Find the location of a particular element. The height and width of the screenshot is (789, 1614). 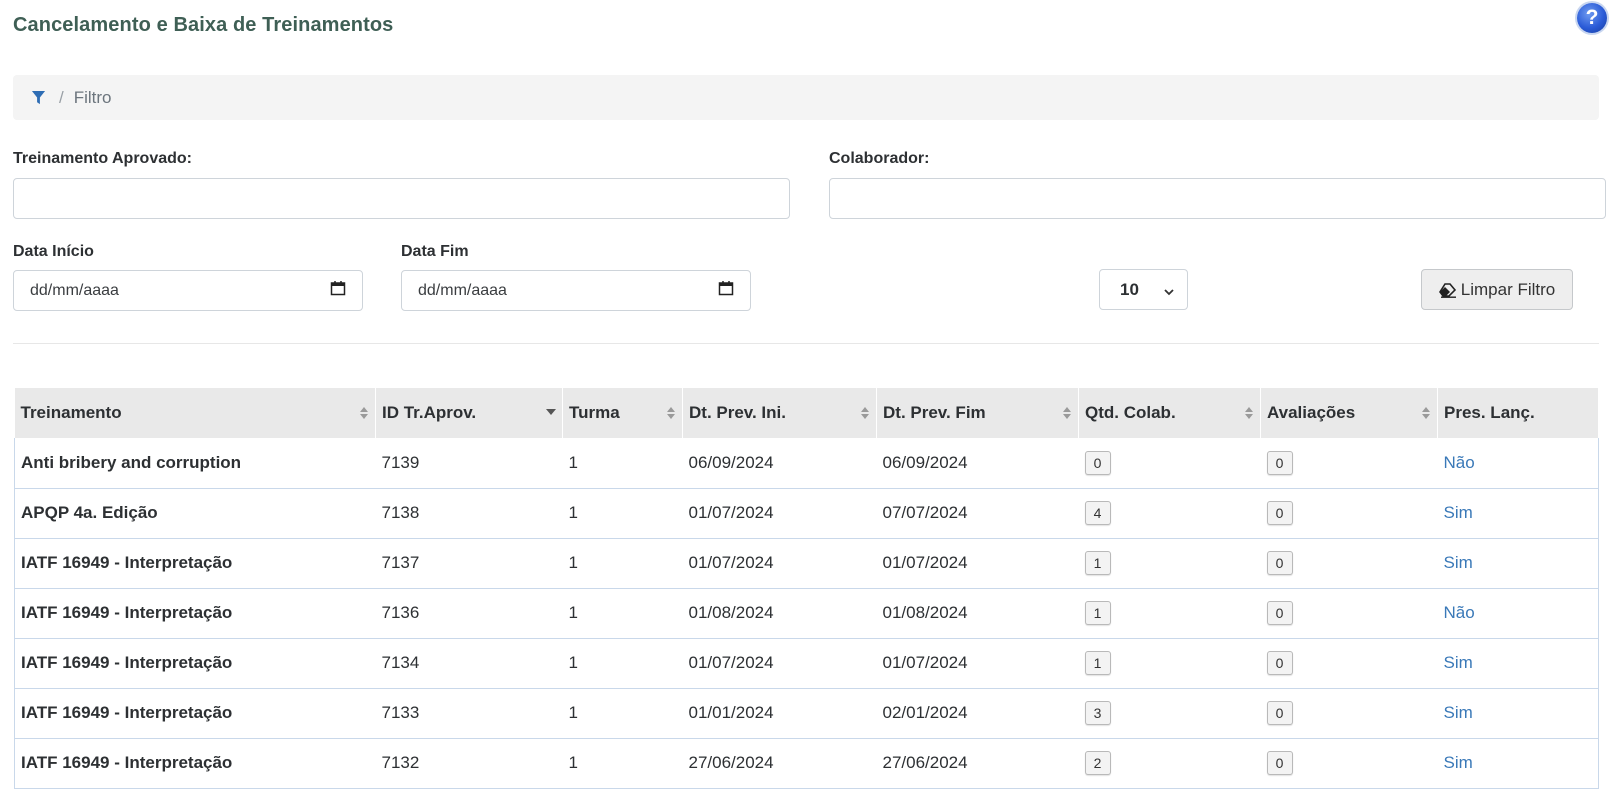

cell-qtd-colab: 1 is located at coordinates (1169, 563).